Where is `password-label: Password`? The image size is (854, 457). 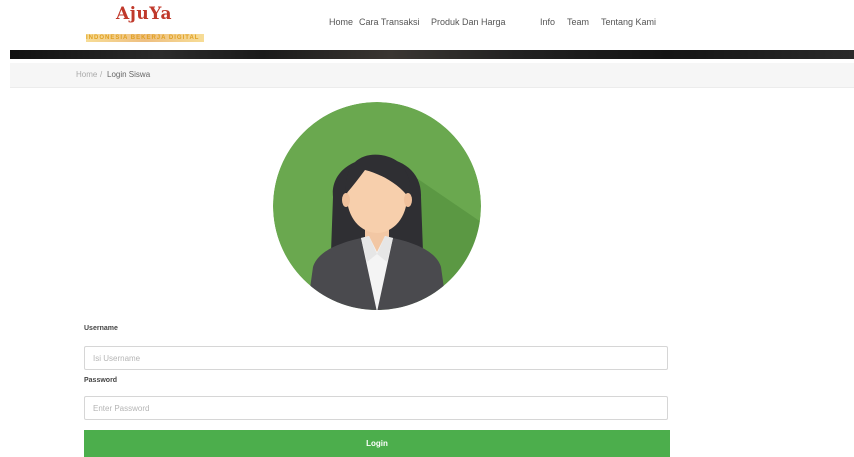
password-label: Password is located at coordinates (101, 380).